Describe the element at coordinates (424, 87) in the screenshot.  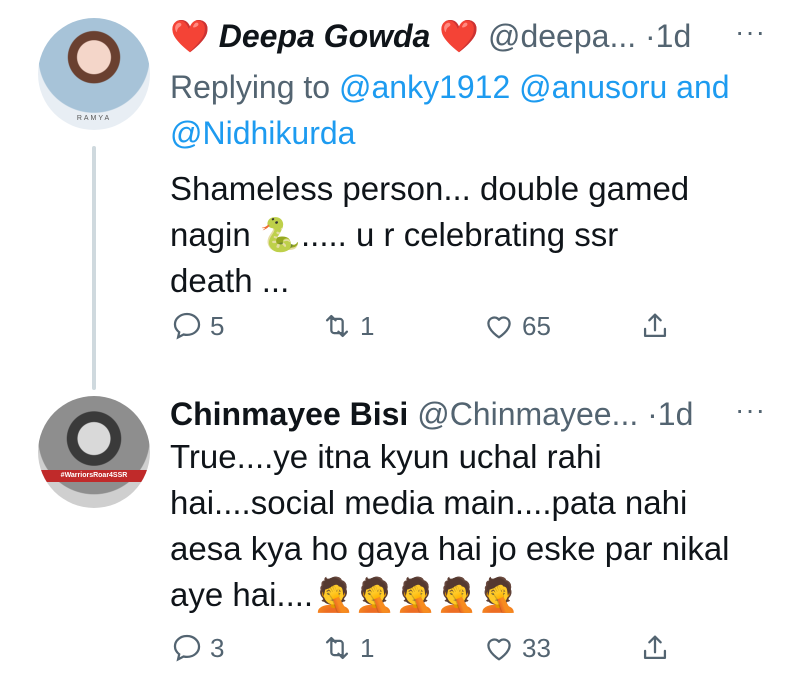
I see `mention-link: @anky1912` at that location.